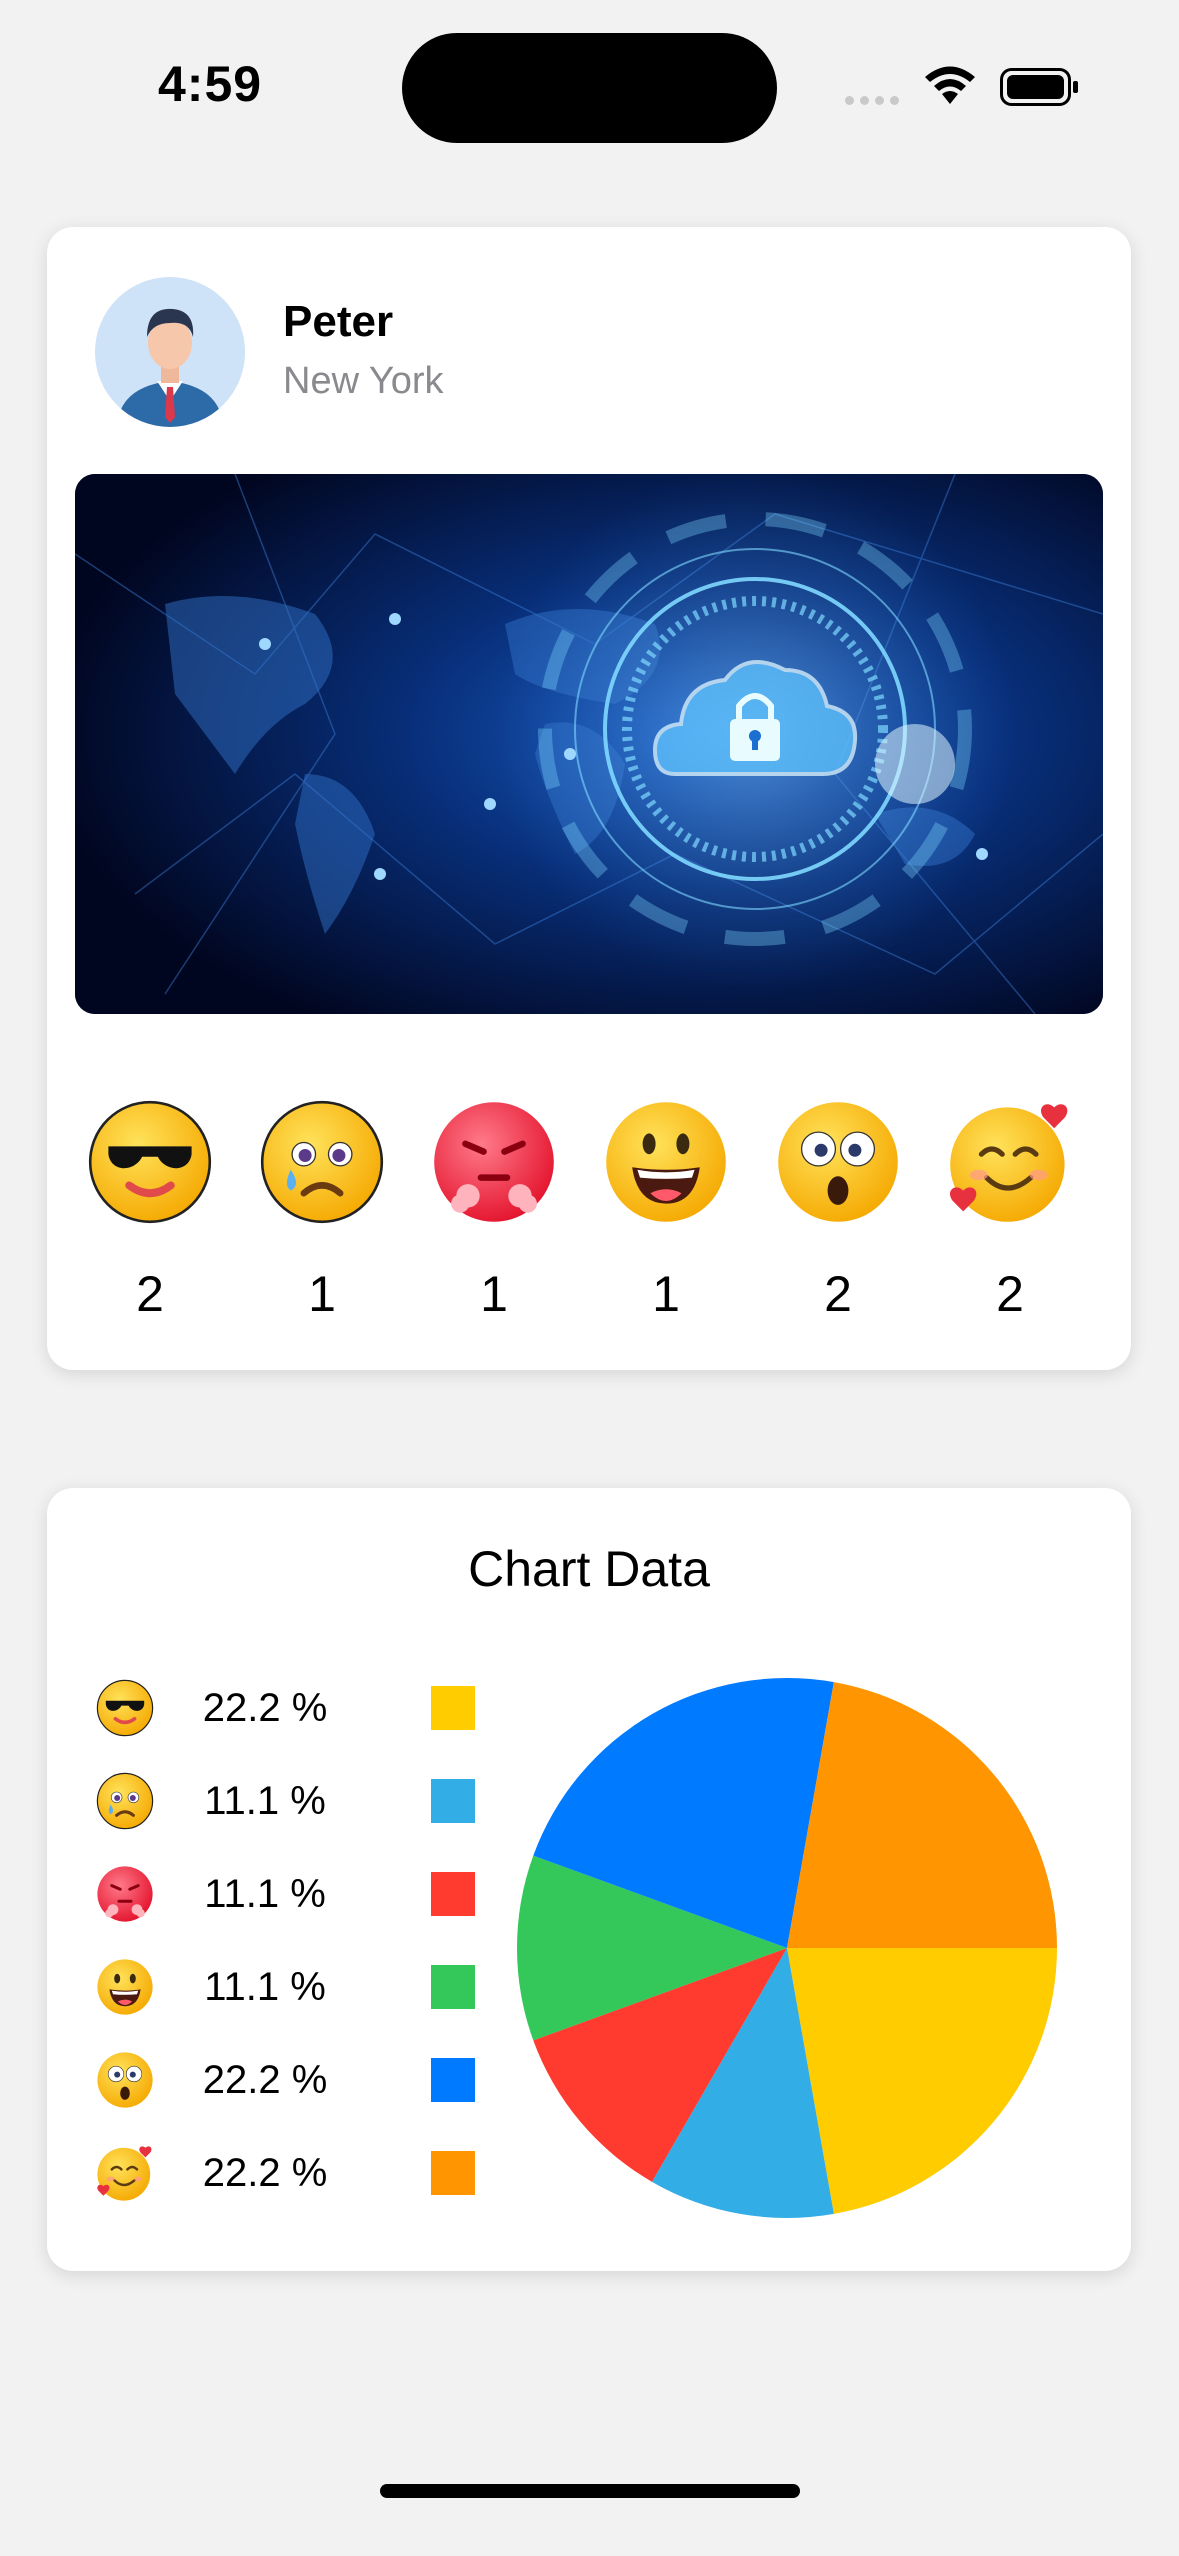  Describe the element at coordinates (922, 1815) in the screenshot. I see `pie-slice-smiling-hearts` at that location.